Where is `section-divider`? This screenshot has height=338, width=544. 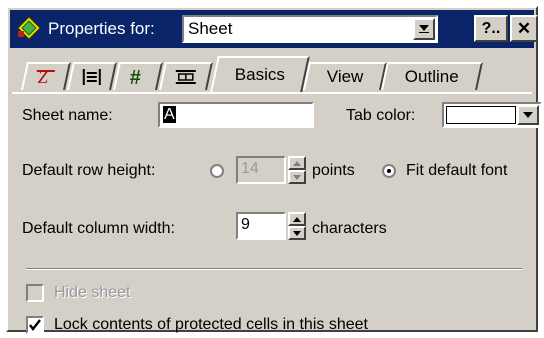
section-divider is located at coordinates (274, 269).